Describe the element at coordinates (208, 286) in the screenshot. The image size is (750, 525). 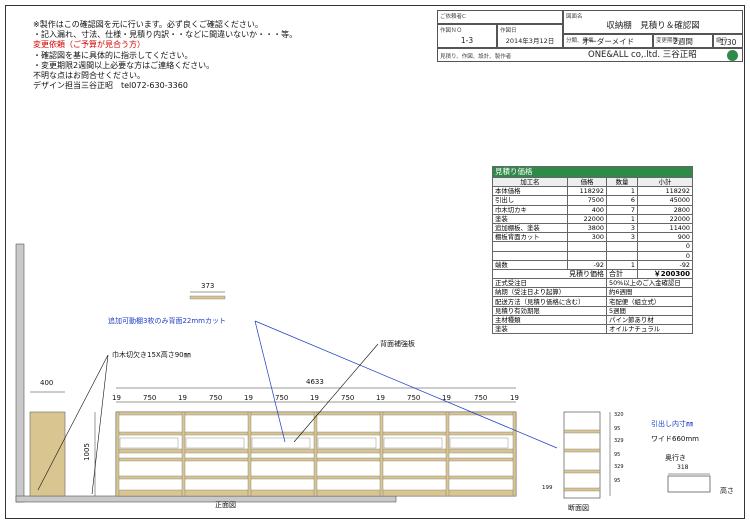
I see `dim-373: 373` at that location.